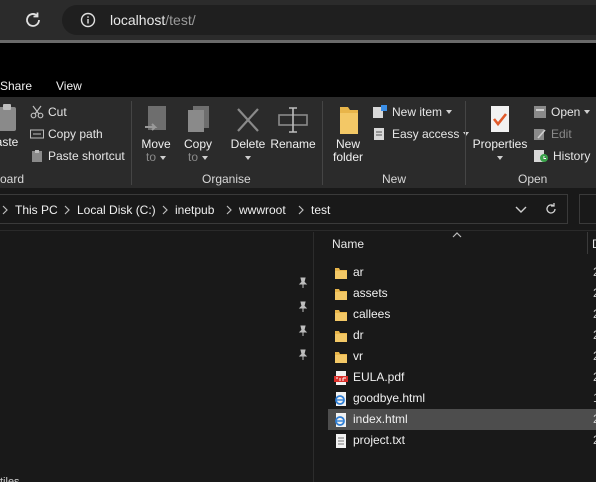  Describe the element at coordinates (156, 134) in the screenshot. I see `move-to-button: Move to` at that location.